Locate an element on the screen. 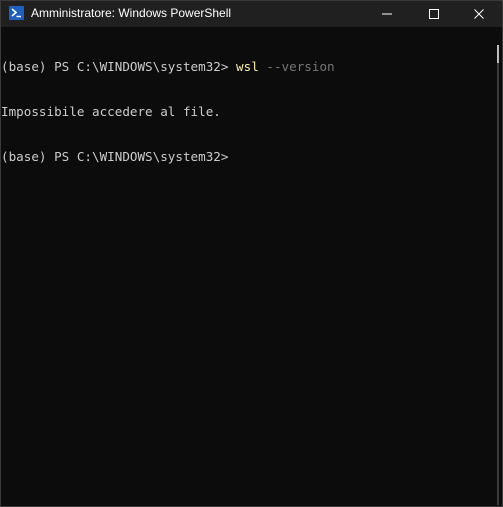  minimize-button is located at coordinates (387, 14).